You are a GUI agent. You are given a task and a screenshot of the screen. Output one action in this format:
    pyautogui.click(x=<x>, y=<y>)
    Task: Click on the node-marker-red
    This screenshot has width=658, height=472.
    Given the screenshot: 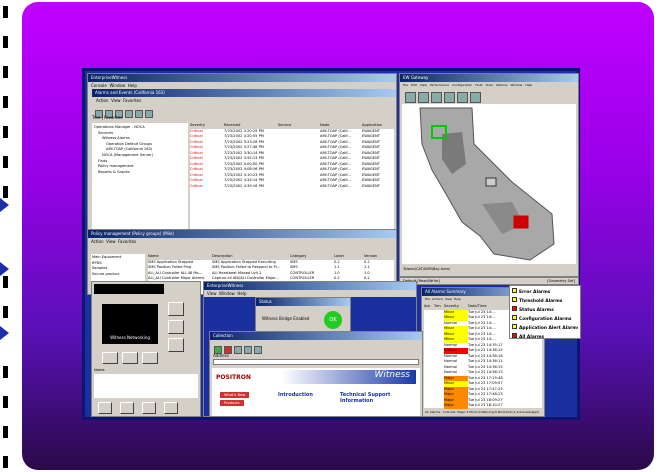 What is the action you would take?
    pyautogui.click(x=521, y=222)
    